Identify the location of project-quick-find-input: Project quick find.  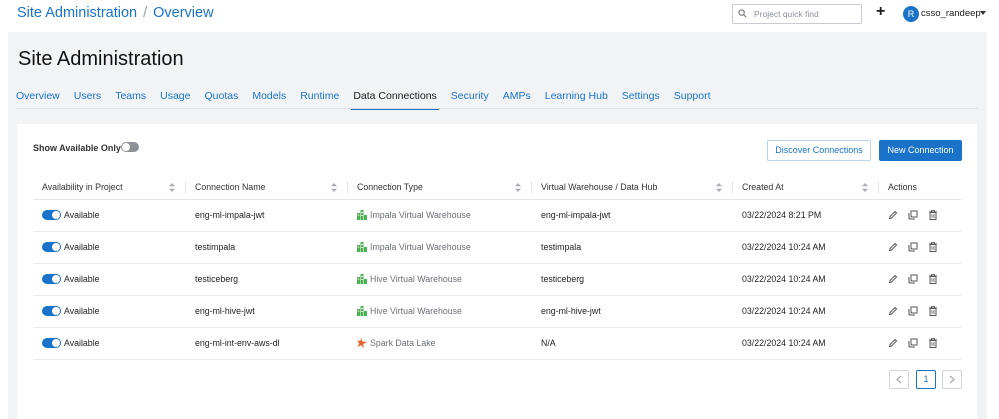
(797, 14).